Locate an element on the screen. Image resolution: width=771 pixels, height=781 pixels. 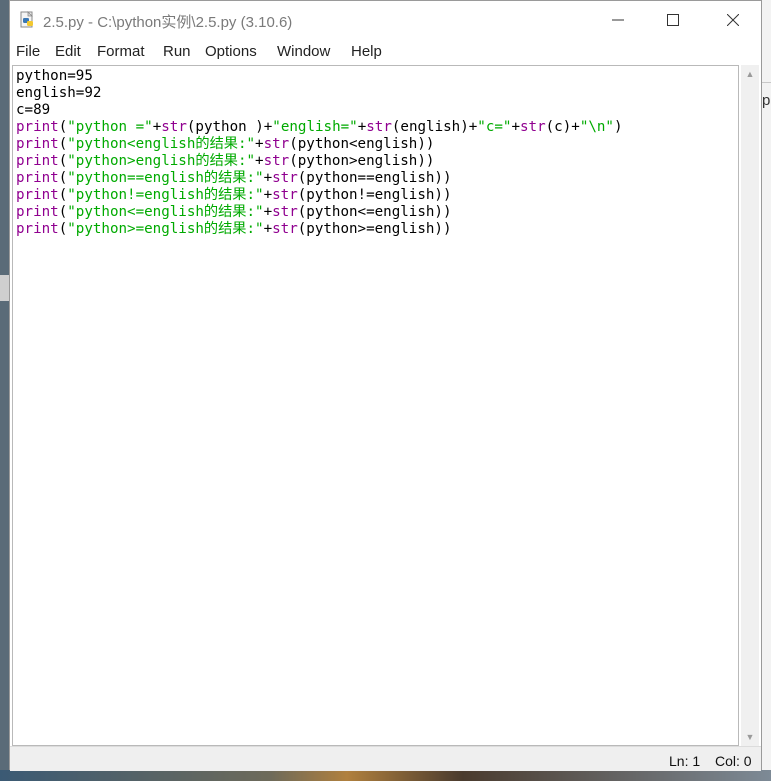
code-string: "c=" is located at coordinates (494, 127).